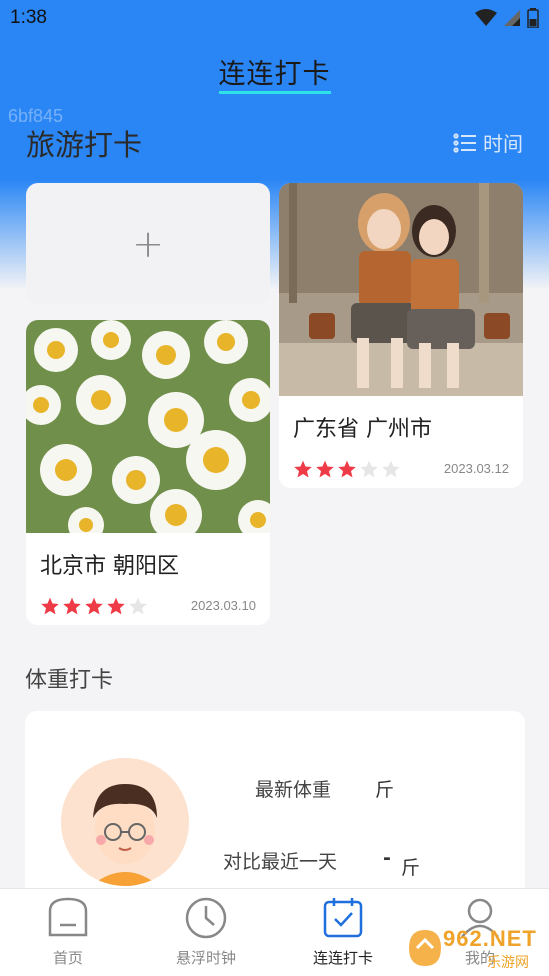 Image resolution: width=549 pixels, height=976 pixels. I want to click on site-watermark: 962.NET 乐游网, so click(473, 947).